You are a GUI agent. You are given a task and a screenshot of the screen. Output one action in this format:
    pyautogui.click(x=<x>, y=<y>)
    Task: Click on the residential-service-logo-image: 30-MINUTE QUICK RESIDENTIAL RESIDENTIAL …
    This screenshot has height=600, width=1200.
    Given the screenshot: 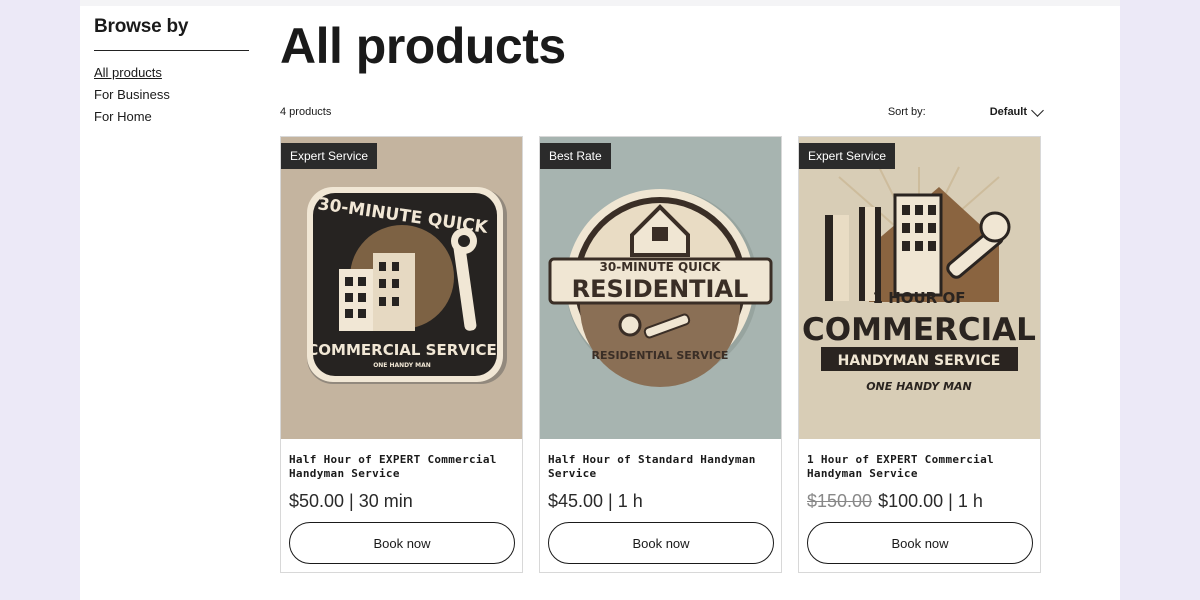 What is the action you would take?
    pyautogui.click(x=660, y=288)
    